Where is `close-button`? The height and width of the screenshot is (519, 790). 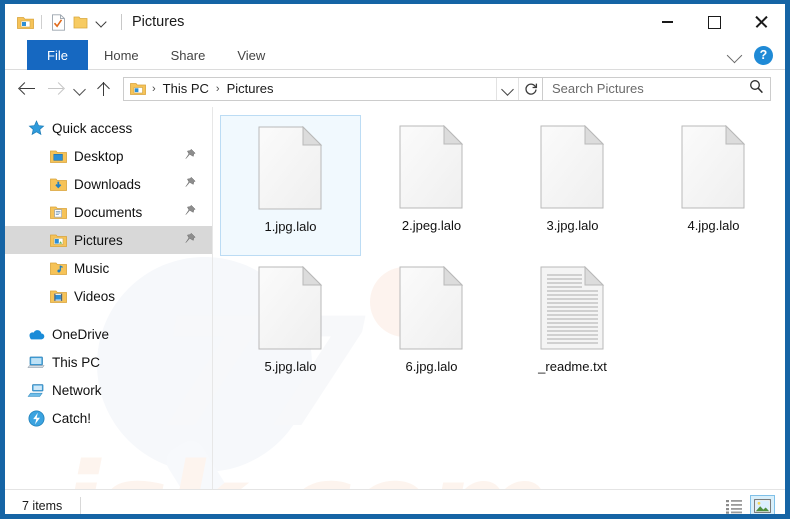 close-button is located at coordinates (761, 22).